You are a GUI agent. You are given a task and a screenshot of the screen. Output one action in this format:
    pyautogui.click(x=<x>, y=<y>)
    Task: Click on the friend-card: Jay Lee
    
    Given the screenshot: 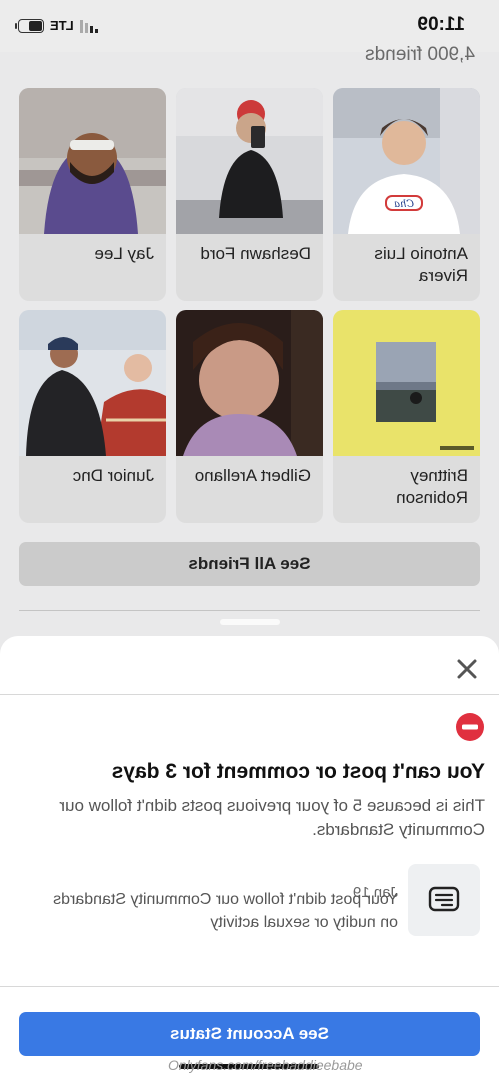 What is the action you would take?
    pyautogui.click(x=92, y=194)
    